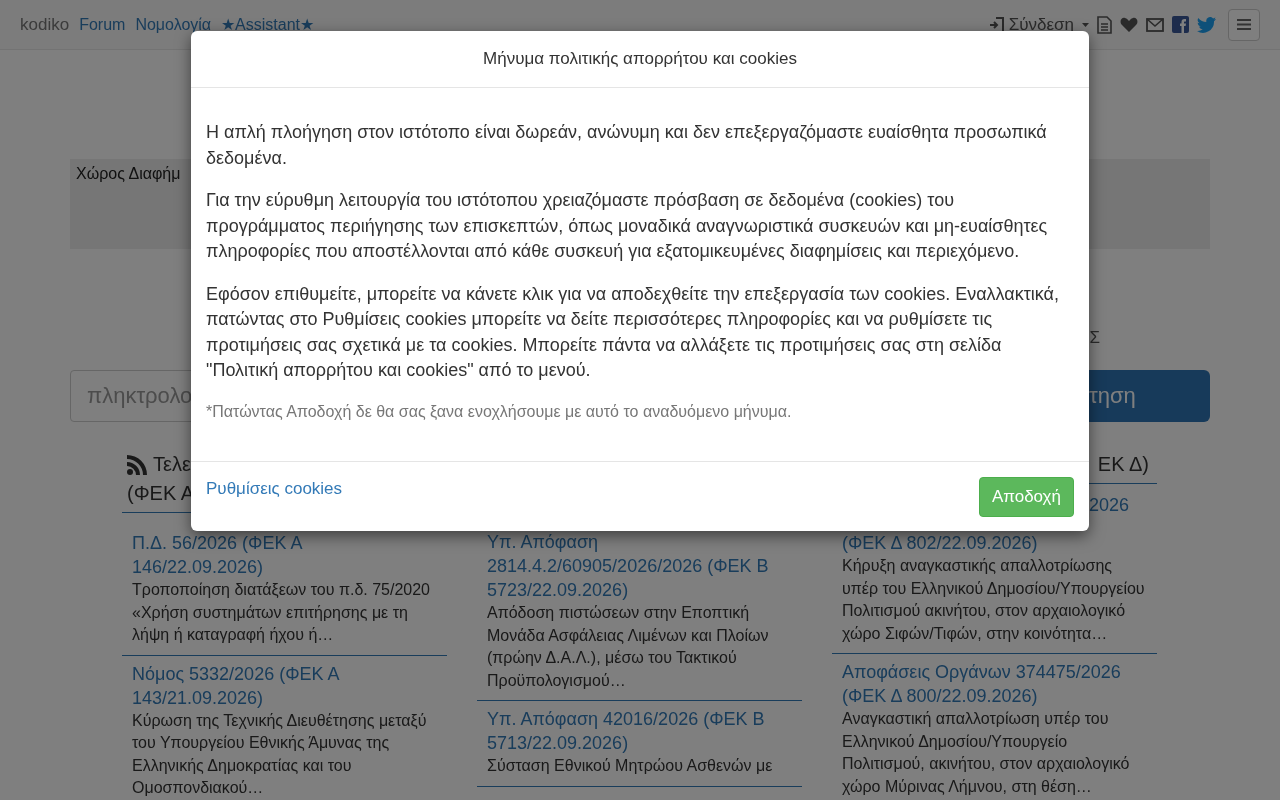  Describe the element at coordinates (1094, 338) in the screenshot. I see `text-fragment: Σ` at that location.